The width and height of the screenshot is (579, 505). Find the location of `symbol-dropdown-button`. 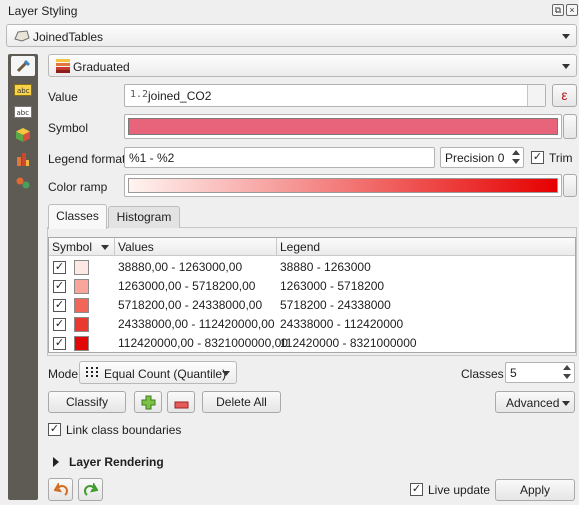

symbol-dropdown-button is located at coordinates (570, 126).